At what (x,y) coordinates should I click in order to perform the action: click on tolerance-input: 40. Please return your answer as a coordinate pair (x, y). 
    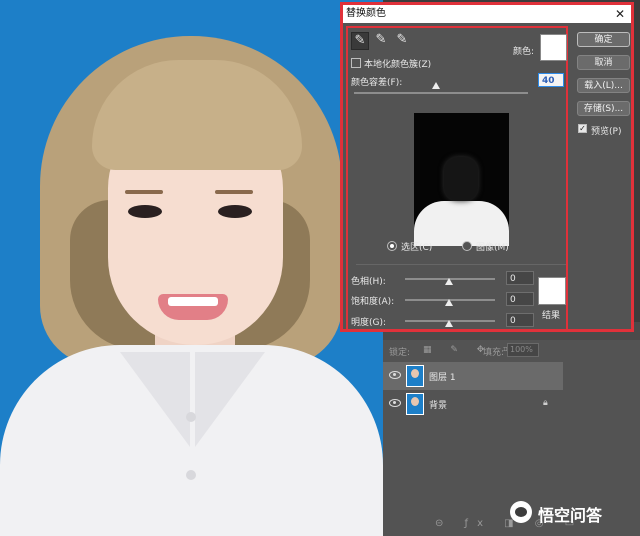
    Looking at the image, I should click on (551, 80).